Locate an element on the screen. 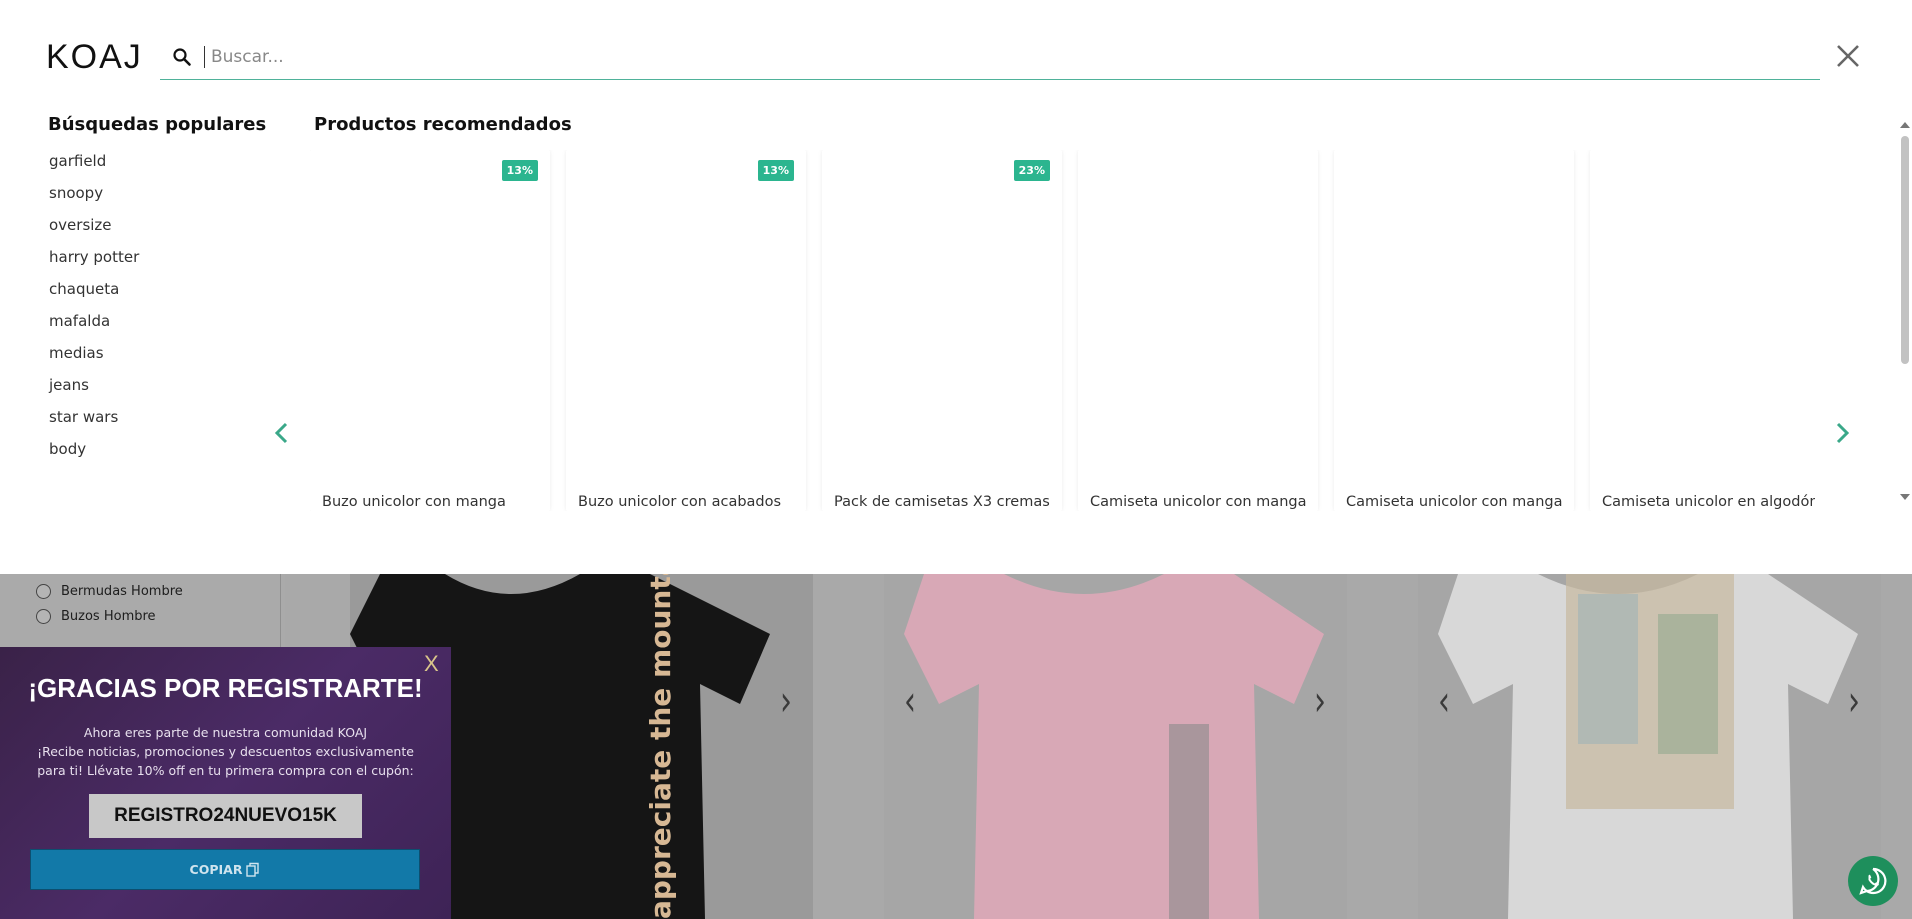 The height and width of the screenshot is (919, 1912). whatsapp-icon is located at coordinates (1873, 881).